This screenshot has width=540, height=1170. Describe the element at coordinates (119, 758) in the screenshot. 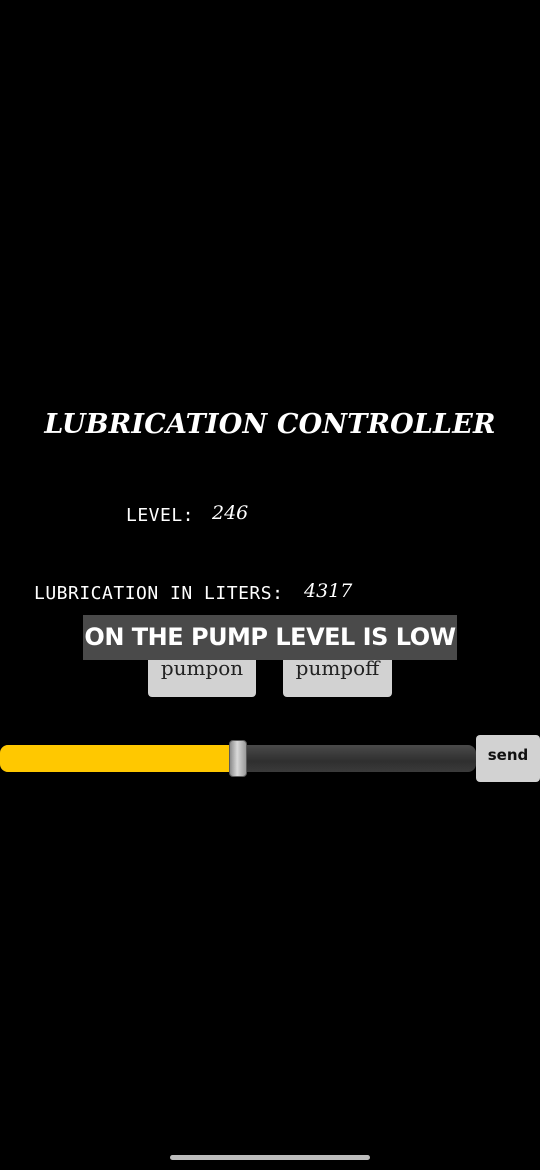

I see `slider-fill` at that location.